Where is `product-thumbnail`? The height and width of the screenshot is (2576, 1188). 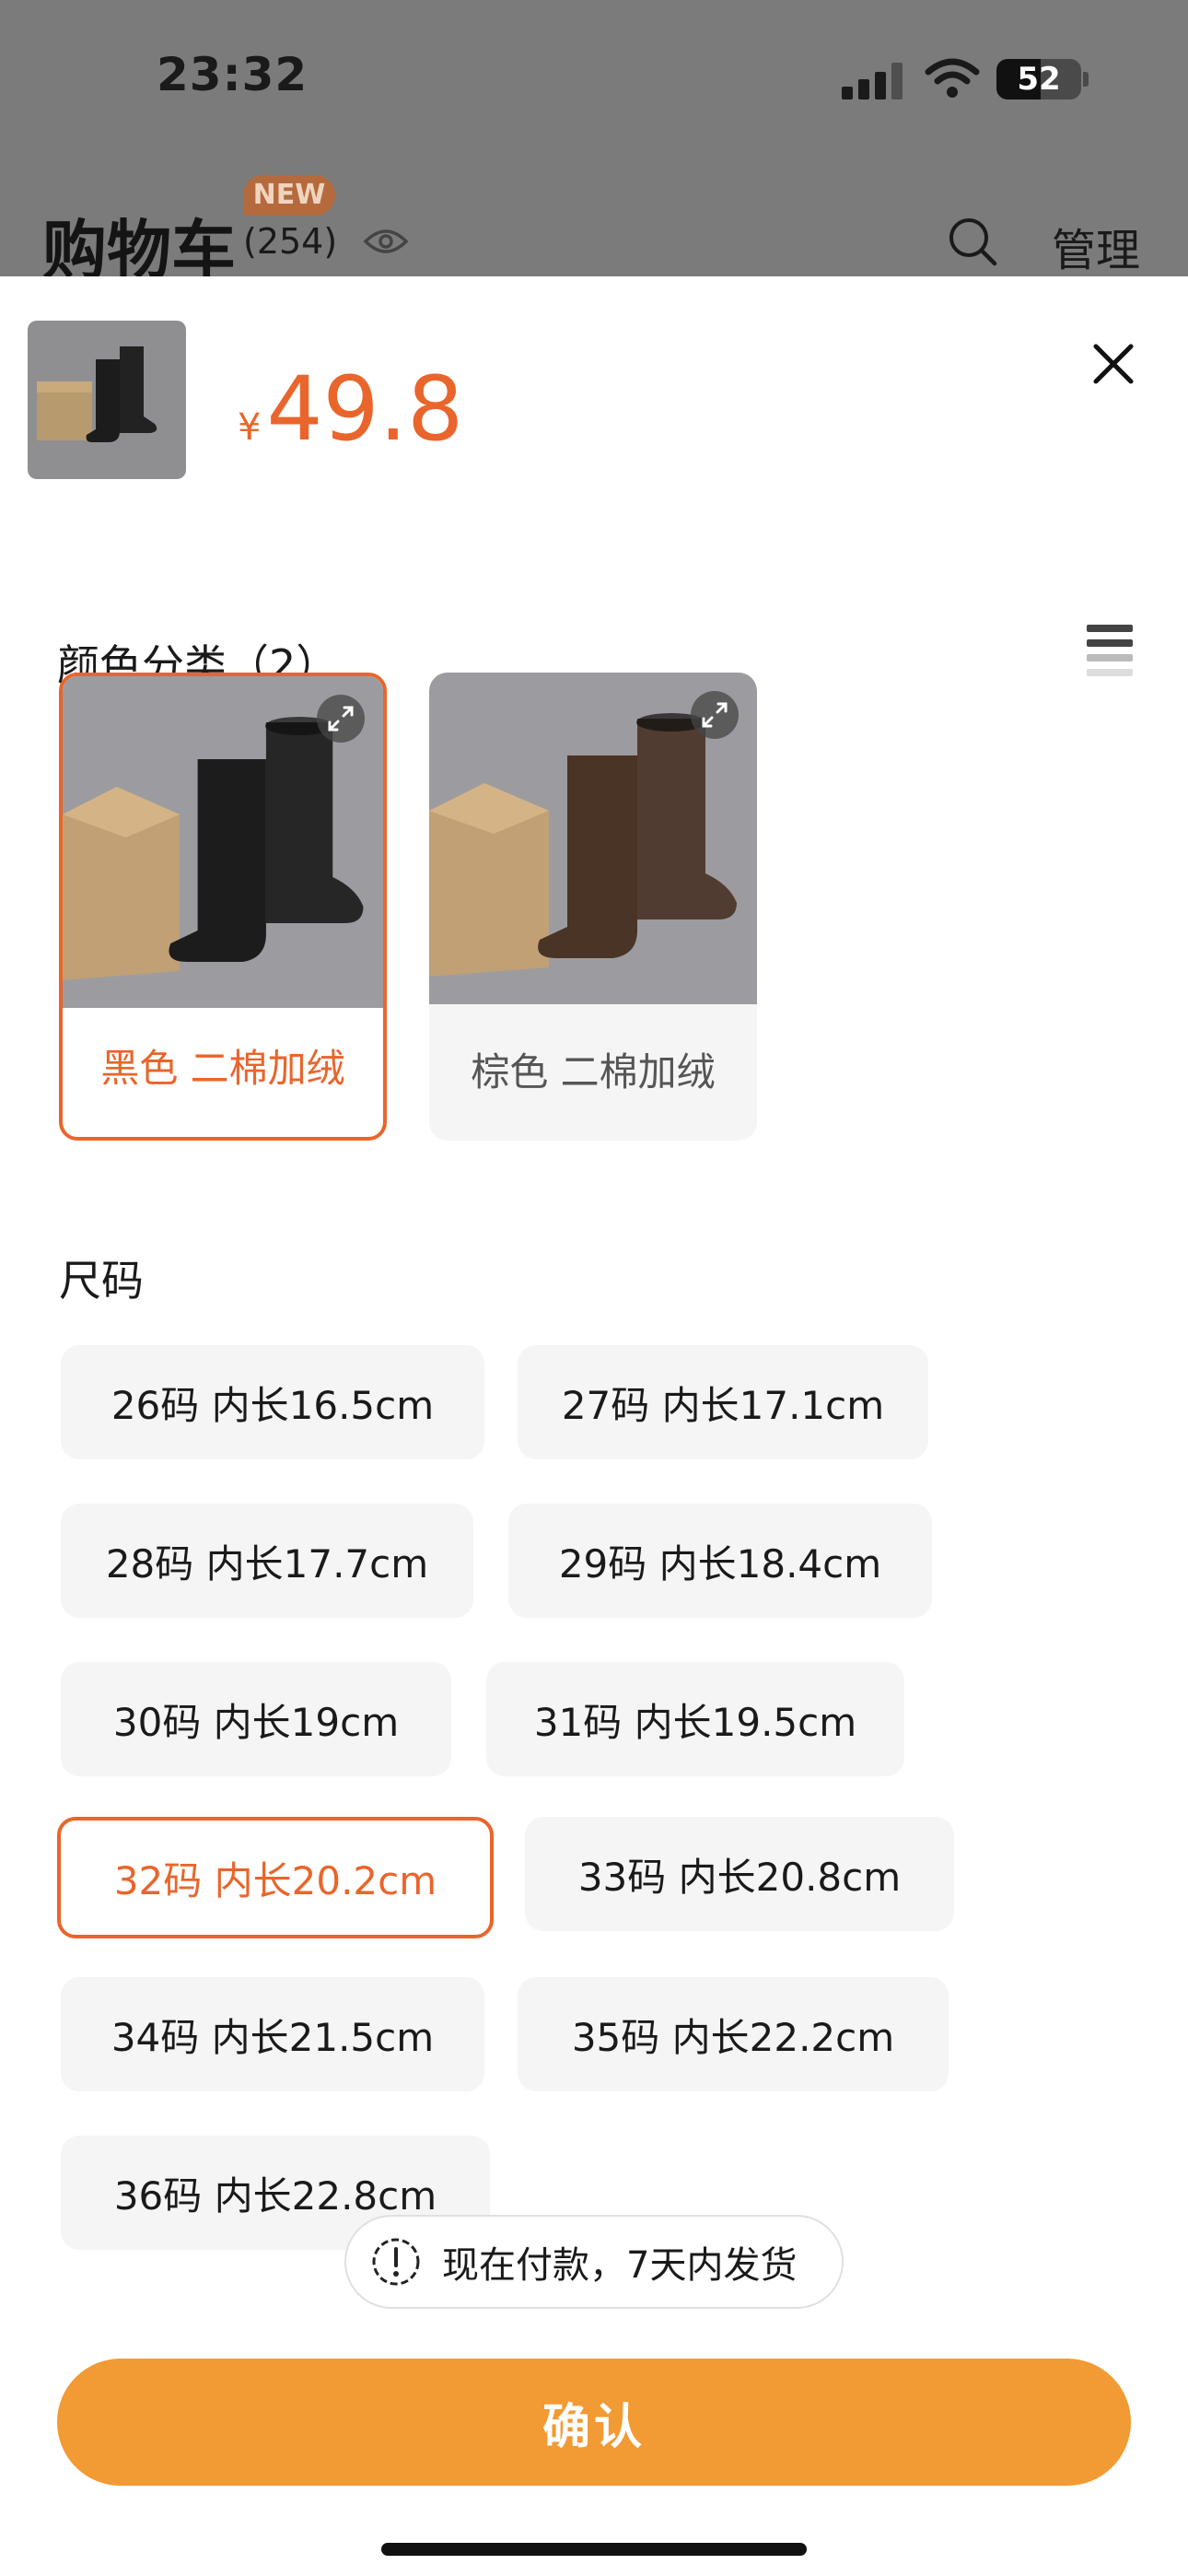 product-thumbnail is located at coordinates (107, 400).